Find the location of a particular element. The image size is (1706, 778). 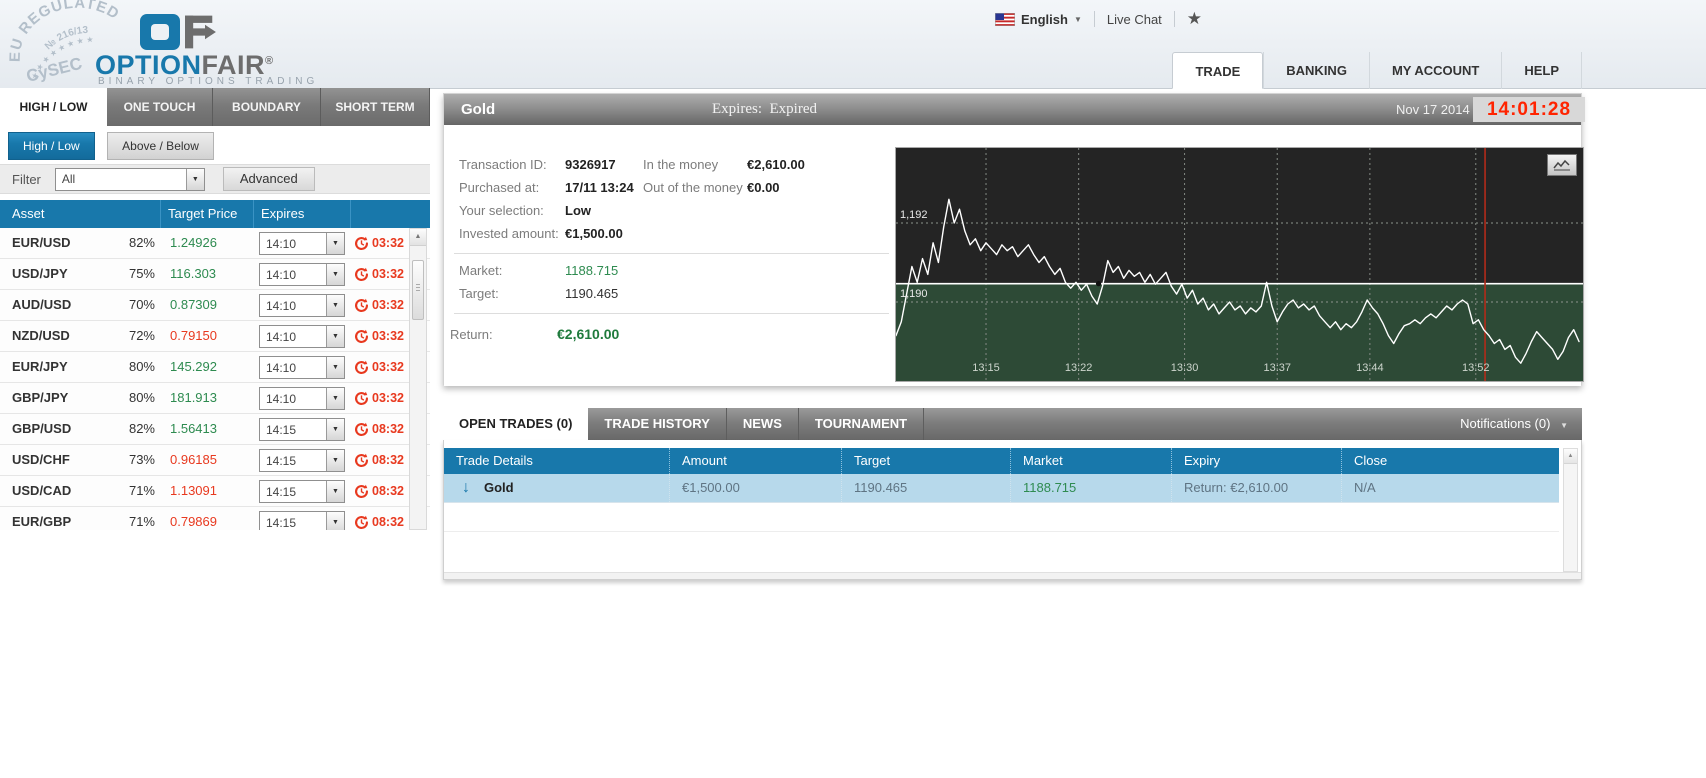

tab-boundary: BOUNDARY is located at coordinates (267, 107).